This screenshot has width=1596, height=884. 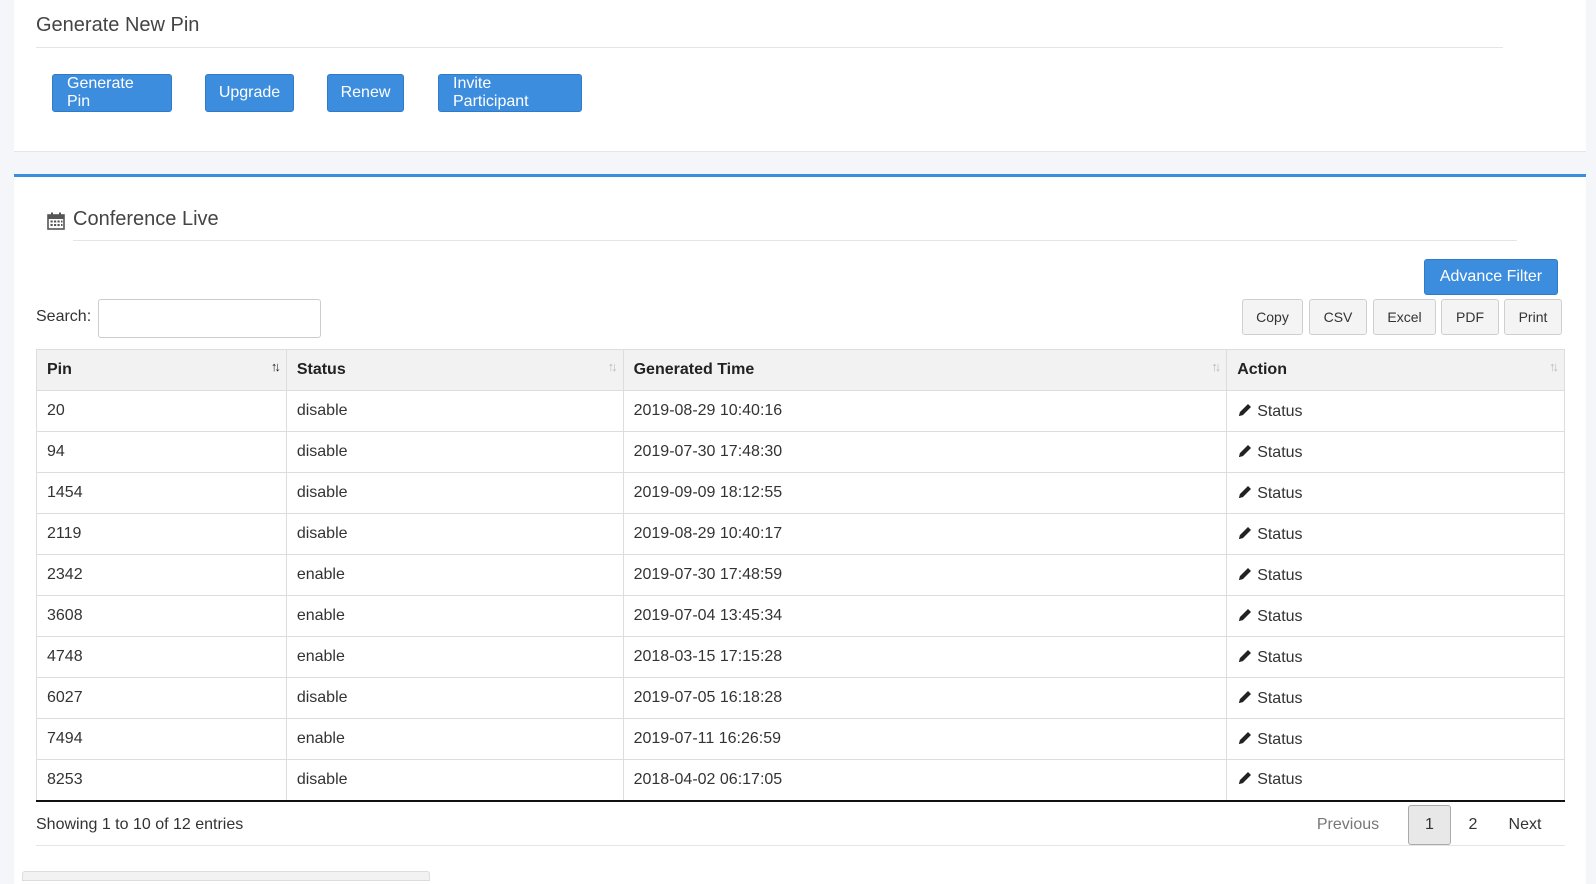 What do you see at coordinates (1348, 825) in the screenshot?
I see `previous-page-button: Previous` at bounding box center [1348, 825].